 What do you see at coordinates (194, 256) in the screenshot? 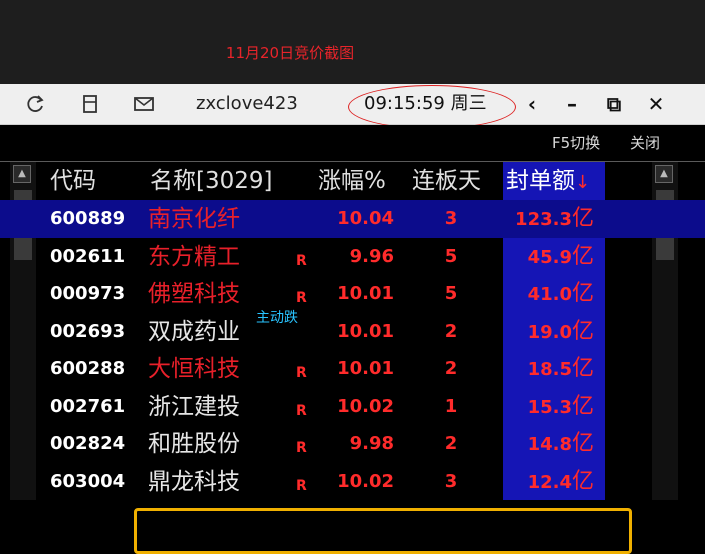
I see `stock-name: 东方精工` at bounding box center [194, 256].